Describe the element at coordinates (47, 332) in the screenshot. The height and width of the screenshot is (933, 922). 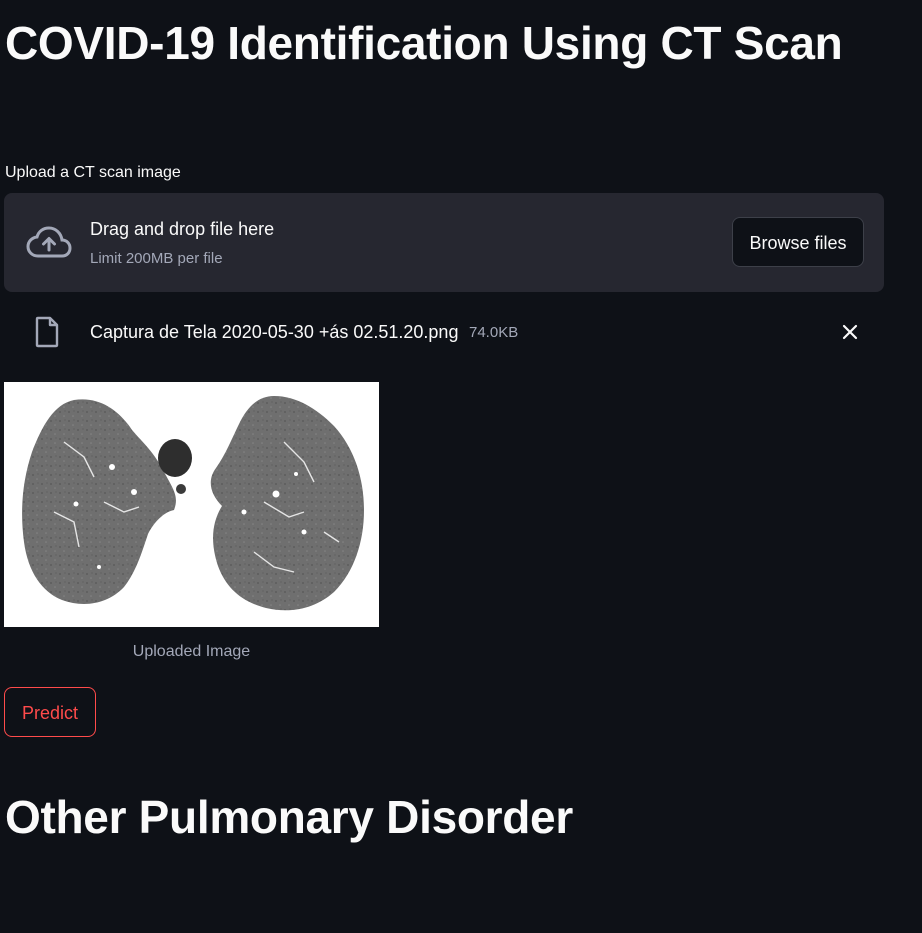
I see `file-icon` at that location.